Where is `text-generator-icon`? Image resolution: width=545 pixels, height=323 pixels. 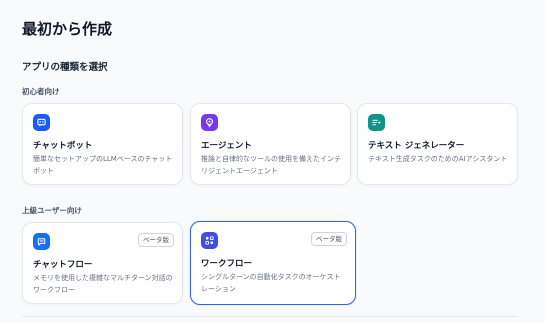 text-generator-icon is located at coordinates (376, 122).